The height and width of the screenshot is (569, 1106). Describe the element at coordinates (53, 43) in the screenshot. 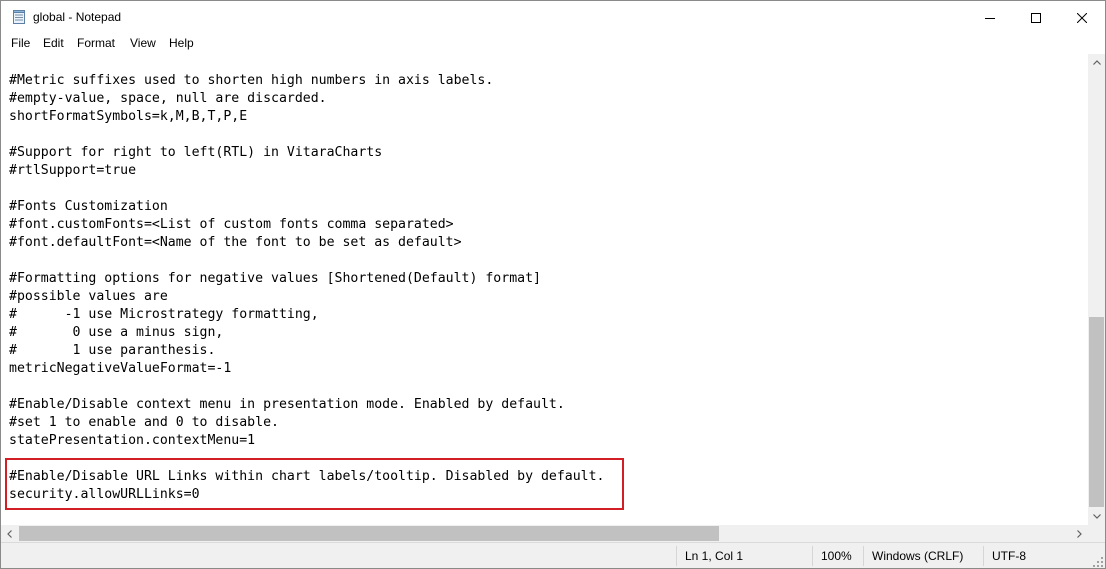

I see `menu-edit: Edit` at that location.